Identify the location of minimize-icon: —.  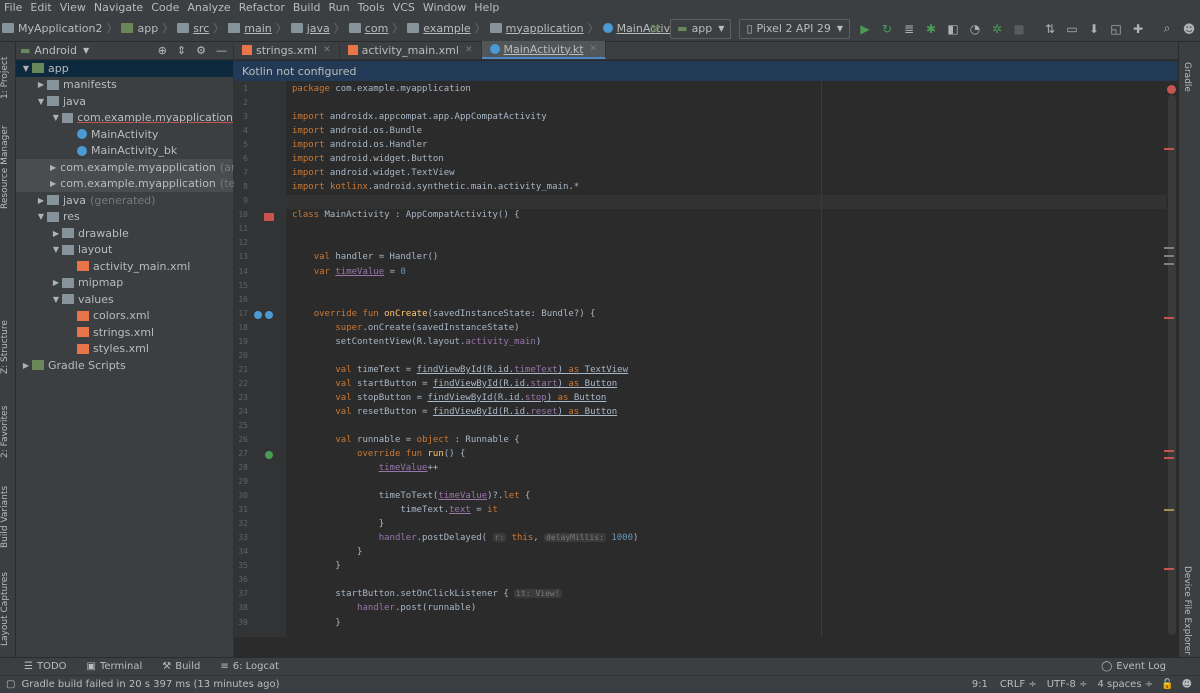
(221, 50).